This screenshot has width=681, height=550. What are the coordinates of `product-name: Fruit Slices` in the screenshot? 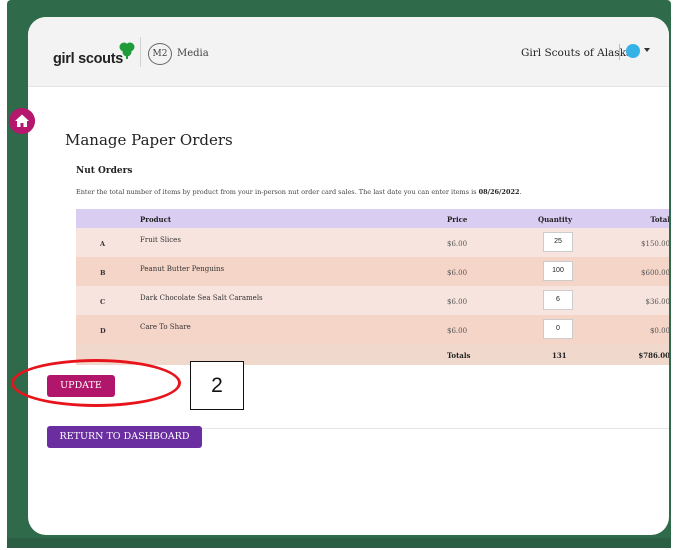 It's located at (160, 240).